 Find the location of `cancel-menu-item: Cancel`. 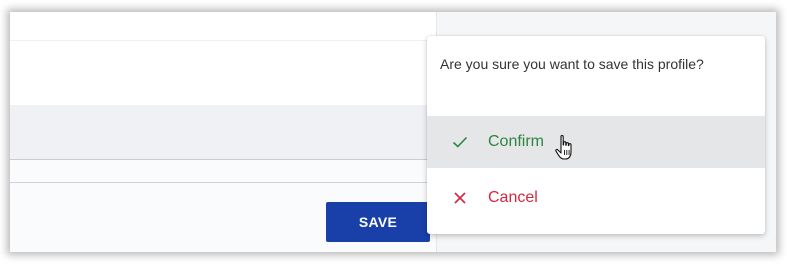

cancel-menu-item: Cancel is located at coordinates (596, 198).